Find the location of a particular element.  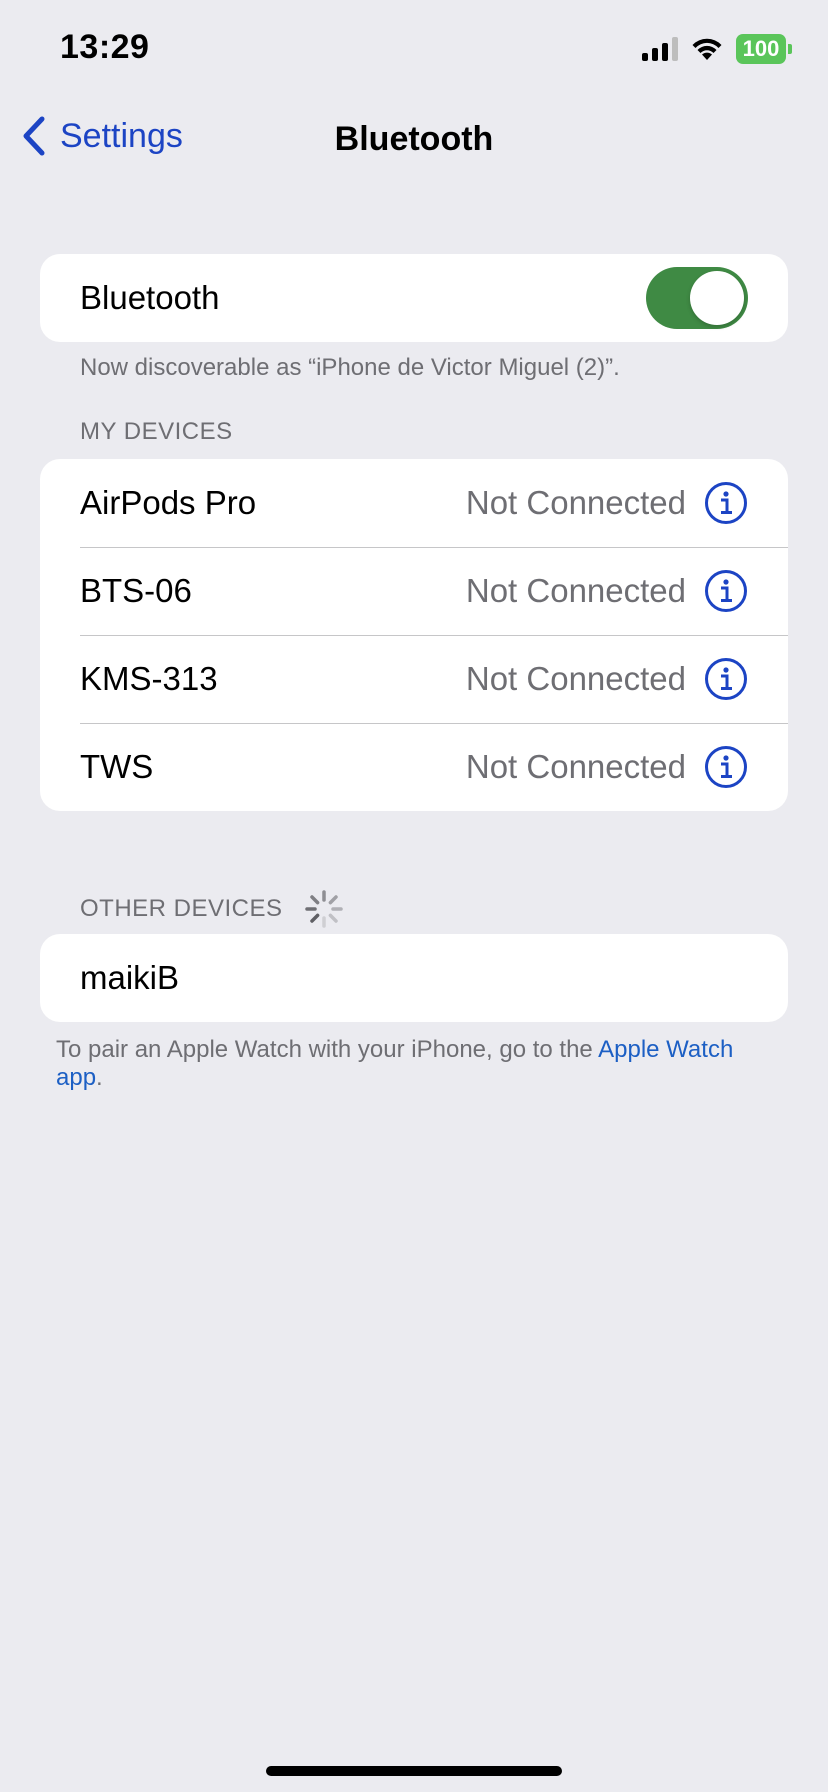

home-indicator is located at coordinates (414, 1771).